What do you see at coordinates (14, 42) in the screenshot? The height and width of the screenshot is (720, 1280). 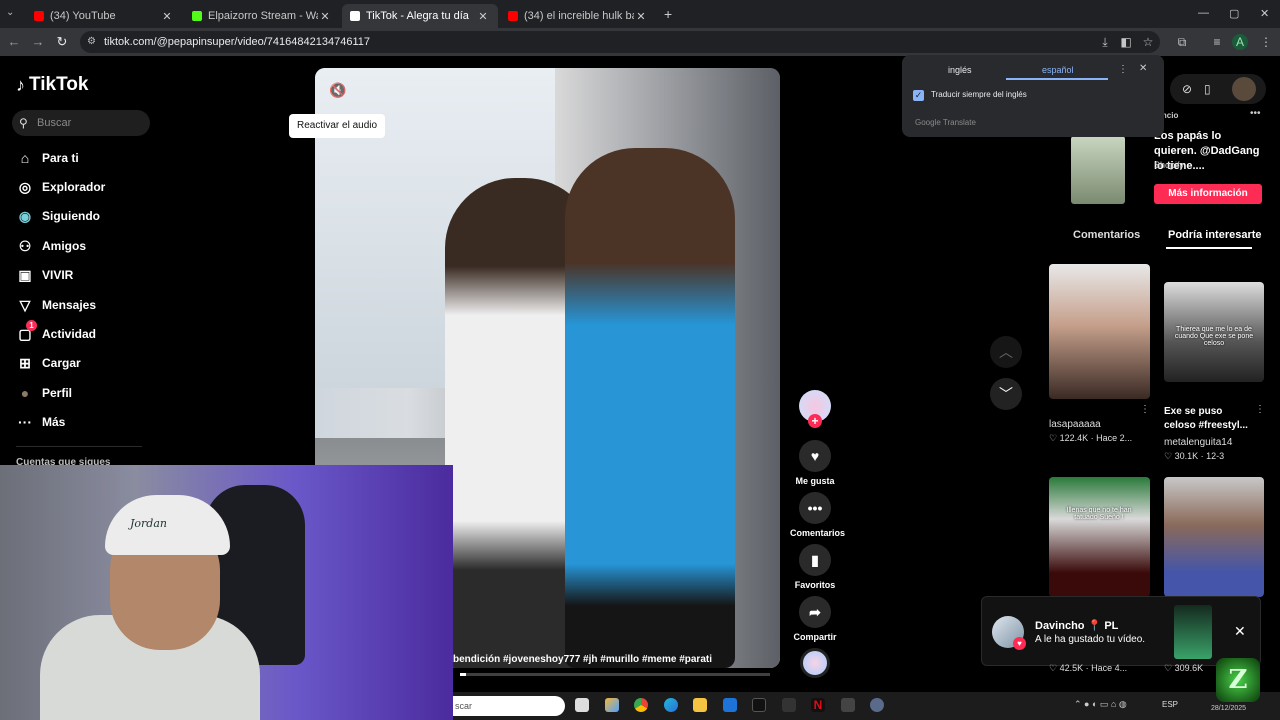 I see `back-icon: ←` at bounding box center [14, 42].